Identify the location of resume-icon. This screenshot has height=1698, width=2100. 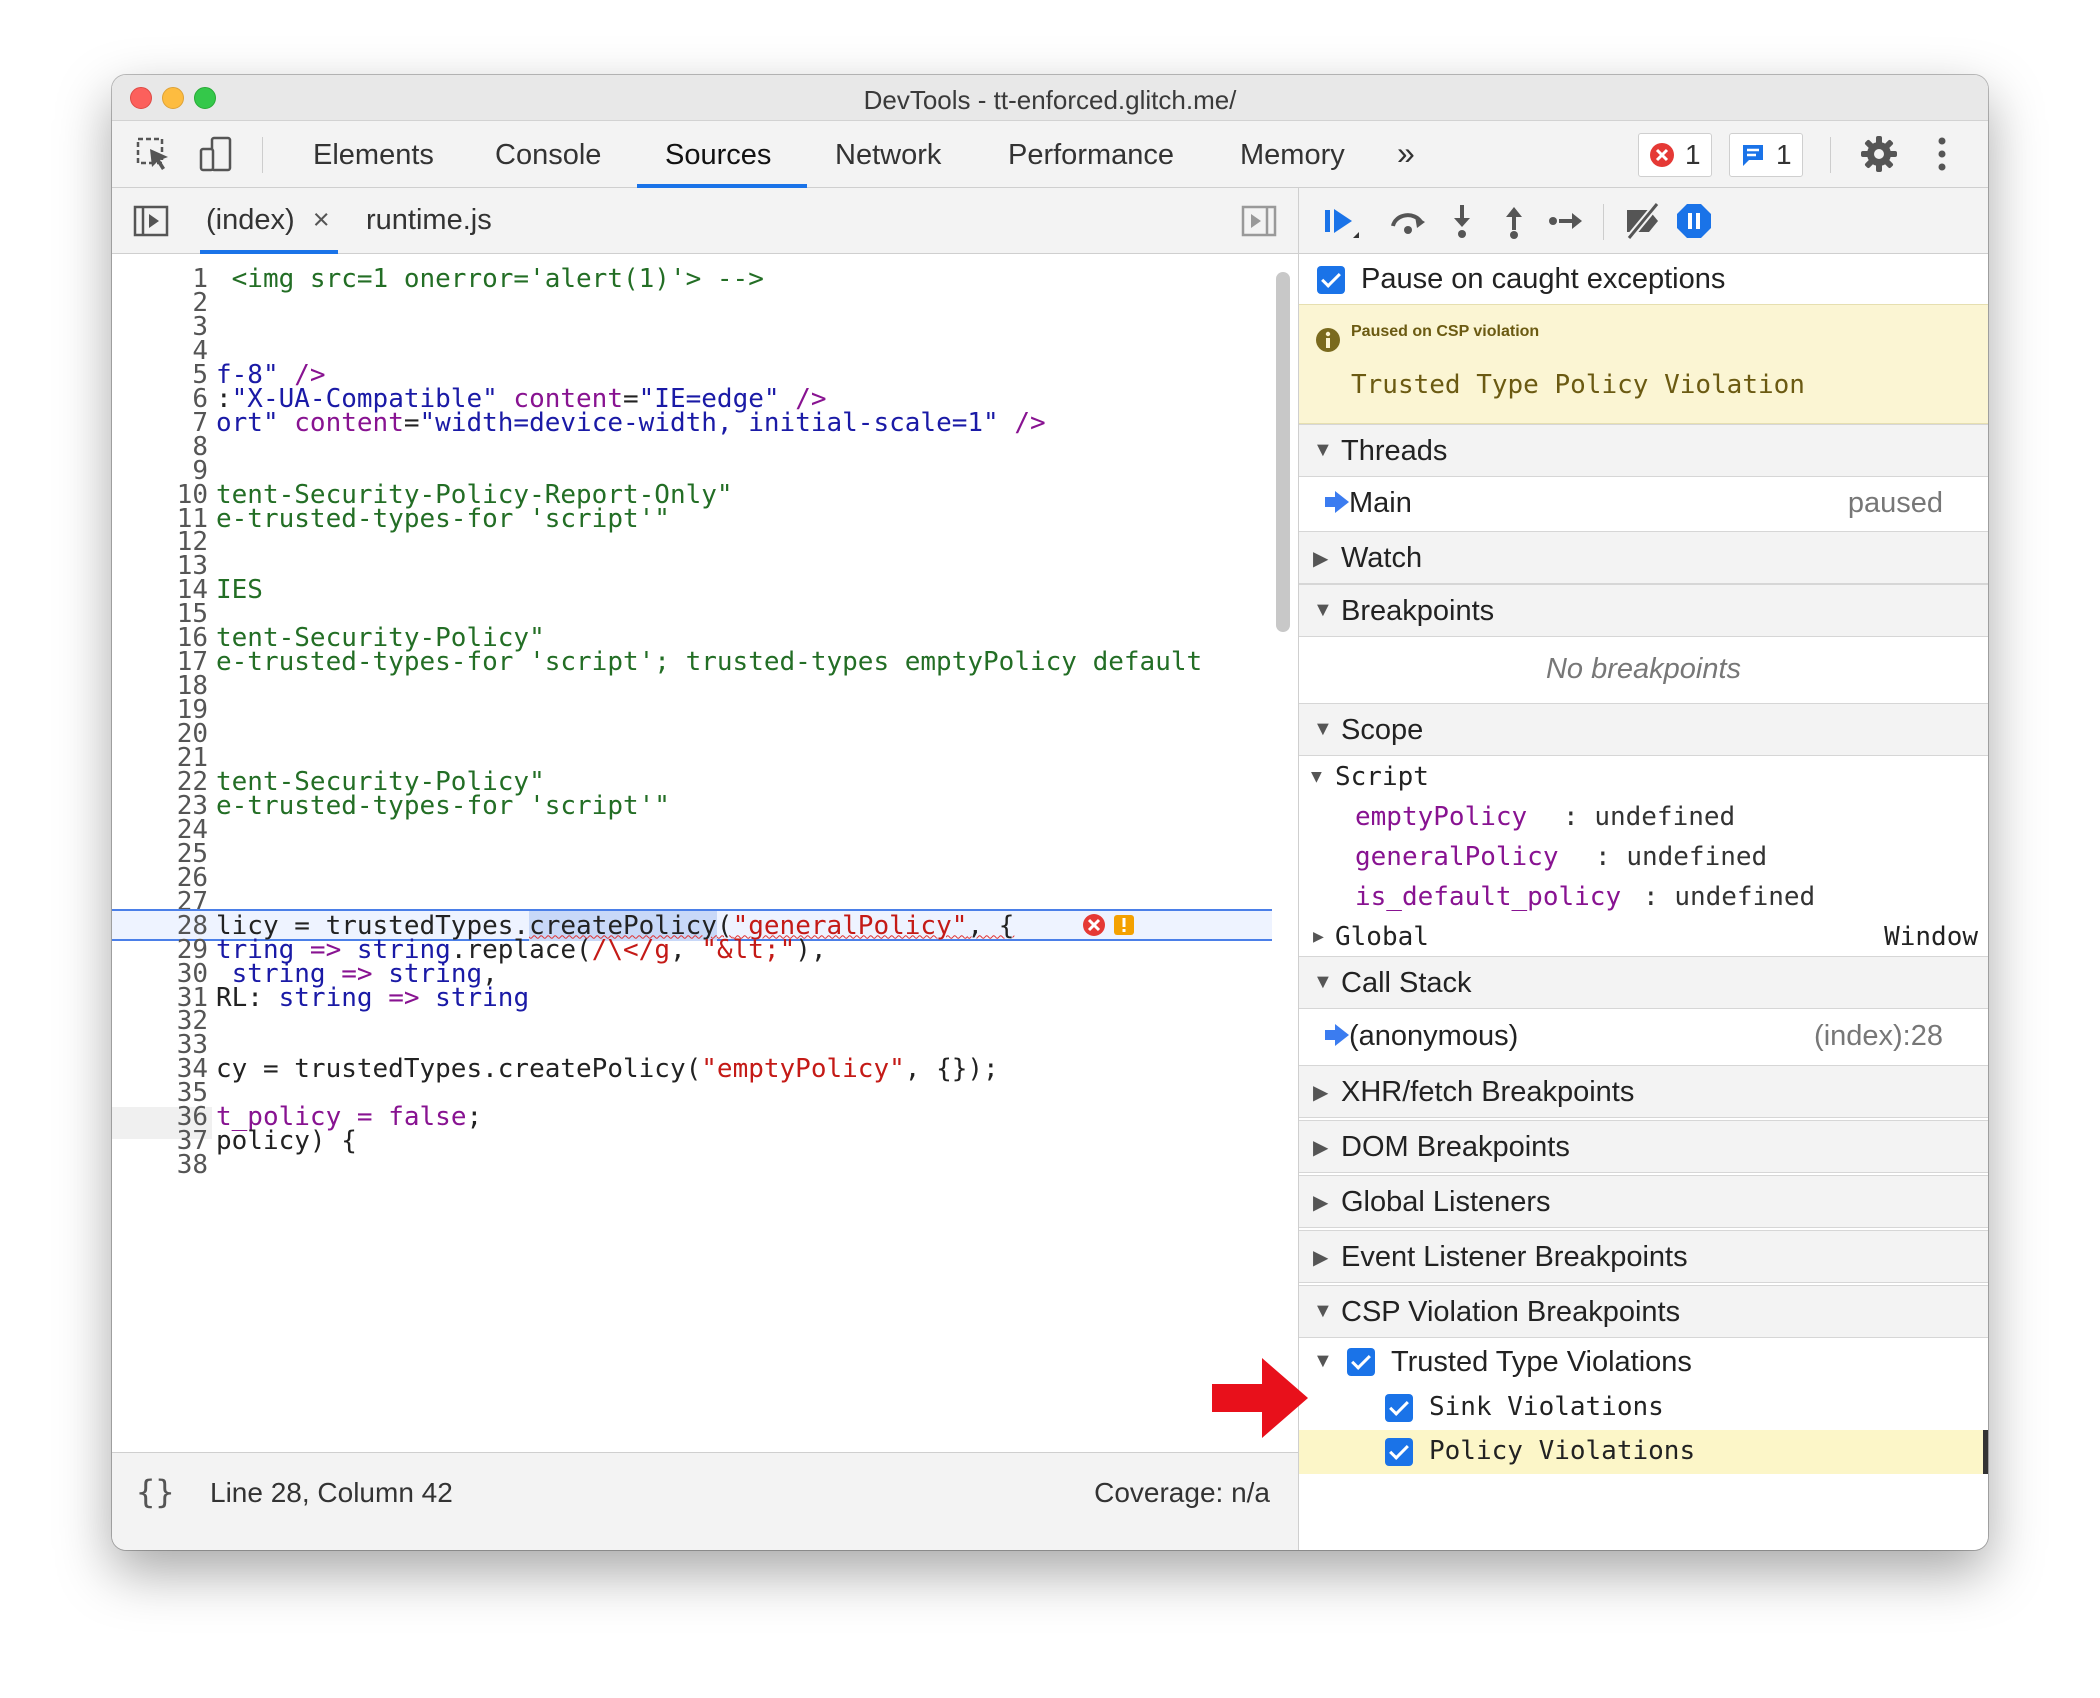
(1340, 221).